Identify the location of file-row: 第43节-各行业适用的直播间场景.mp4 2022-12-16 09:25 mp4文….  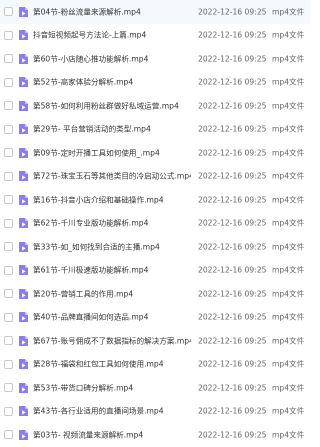
(155, 412).